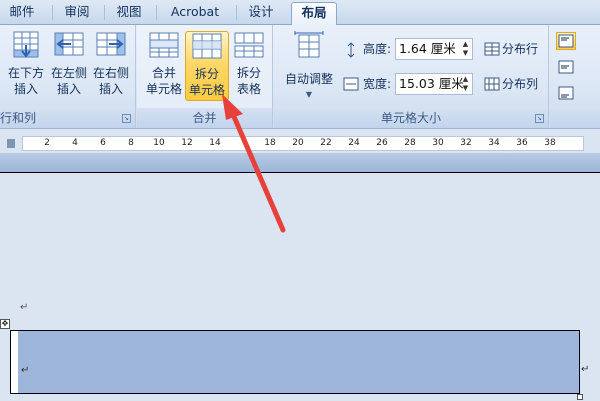 Image resolution: width=600 pixels, height=401 pixels. Describe the element at coordinates (326, 143) in the screenshot. I see `ruler-label: 22` at that location.